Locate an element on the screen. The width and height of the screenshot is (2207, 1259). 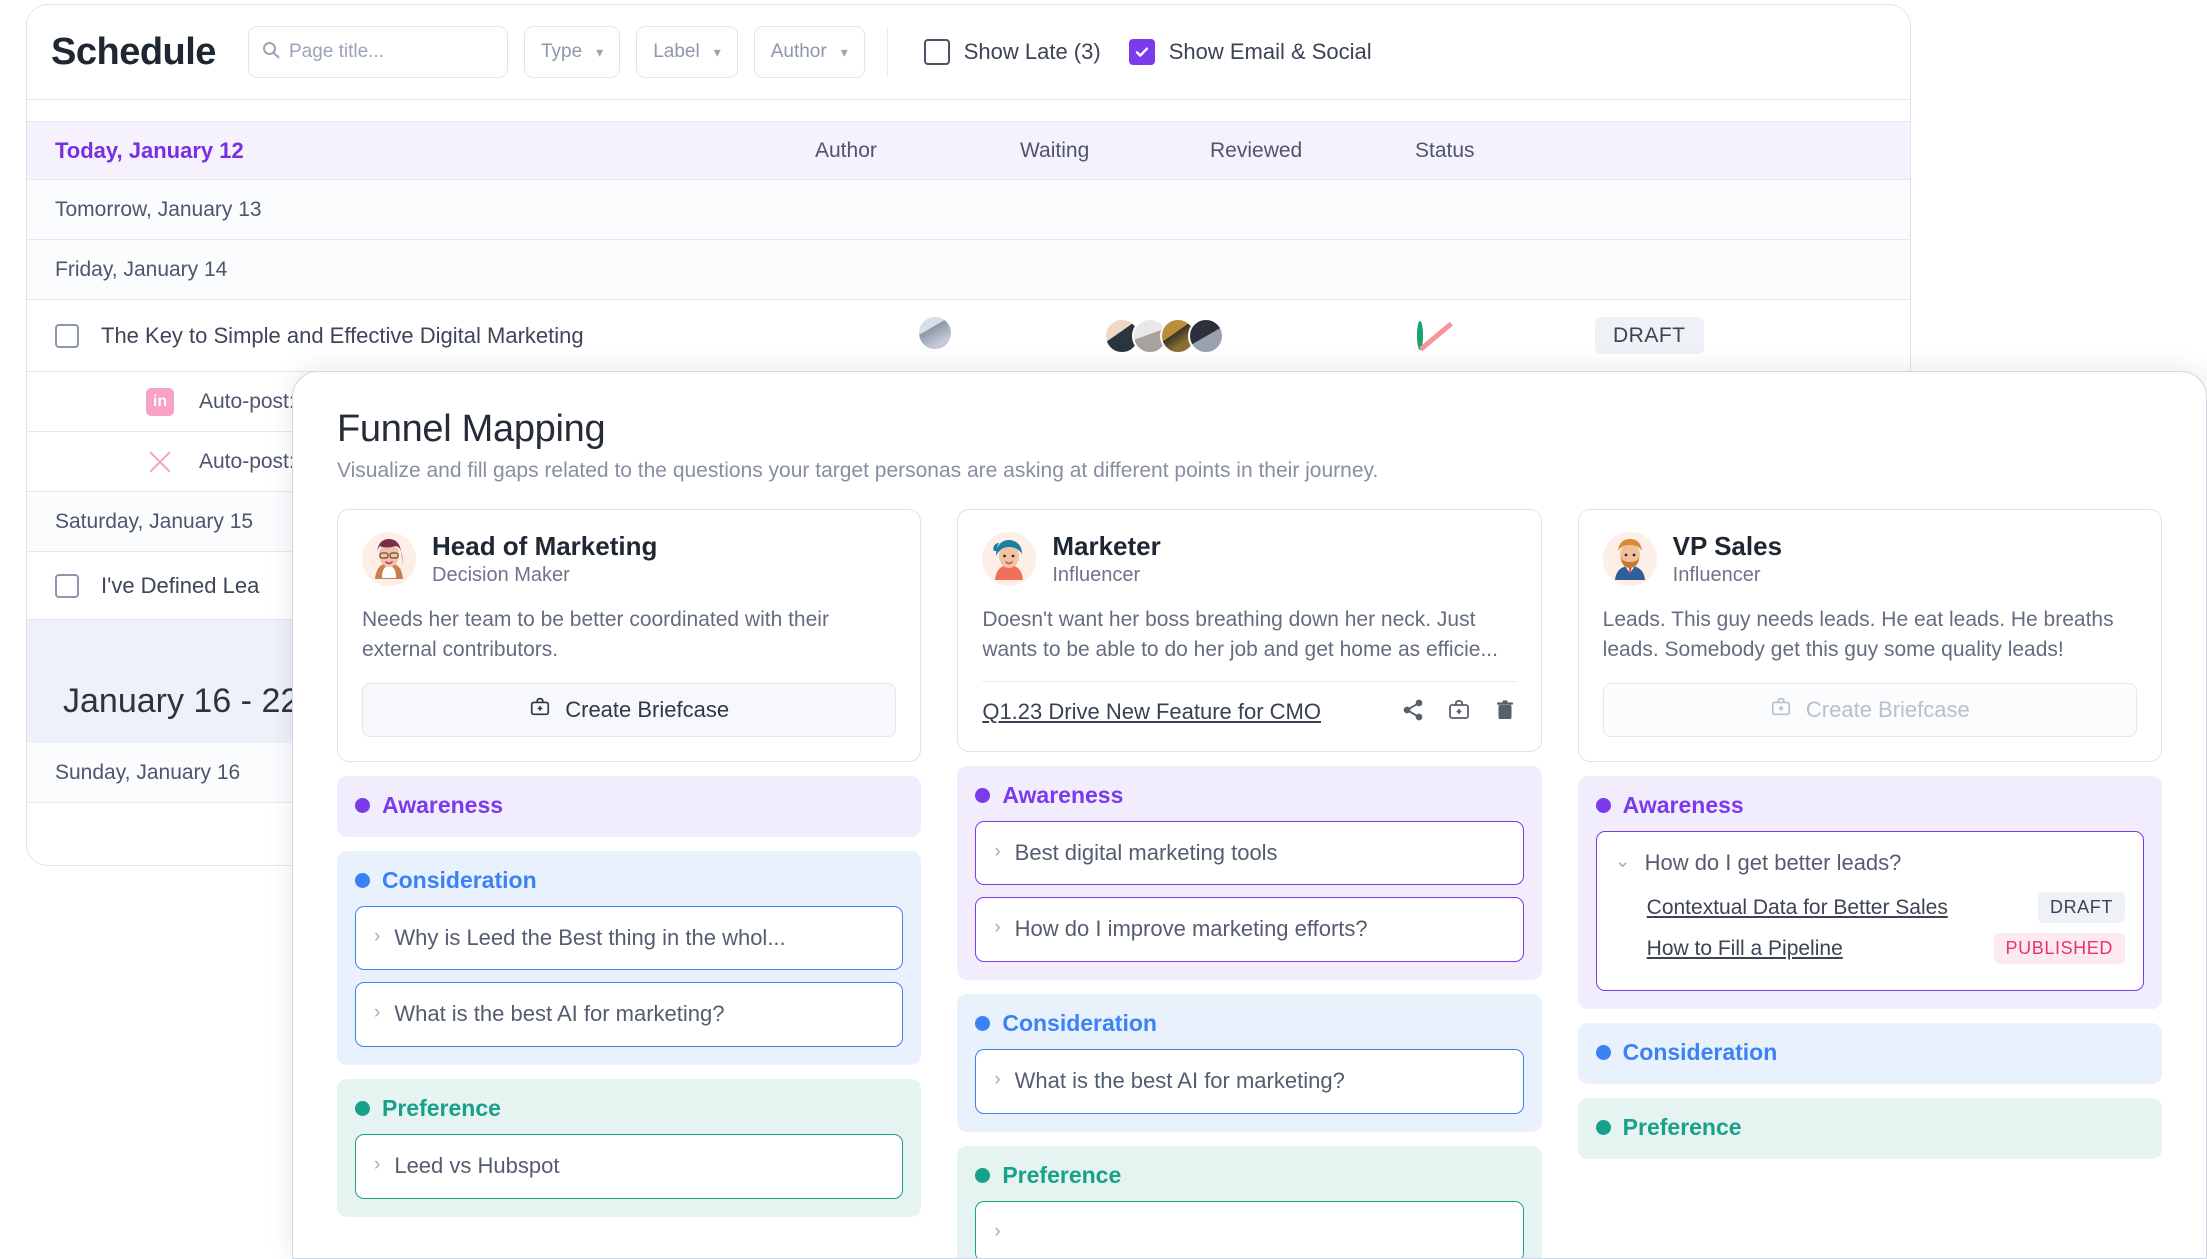
stage-preference: Preference › Leed vs Hubspot is located at coordinates (629, 1148).